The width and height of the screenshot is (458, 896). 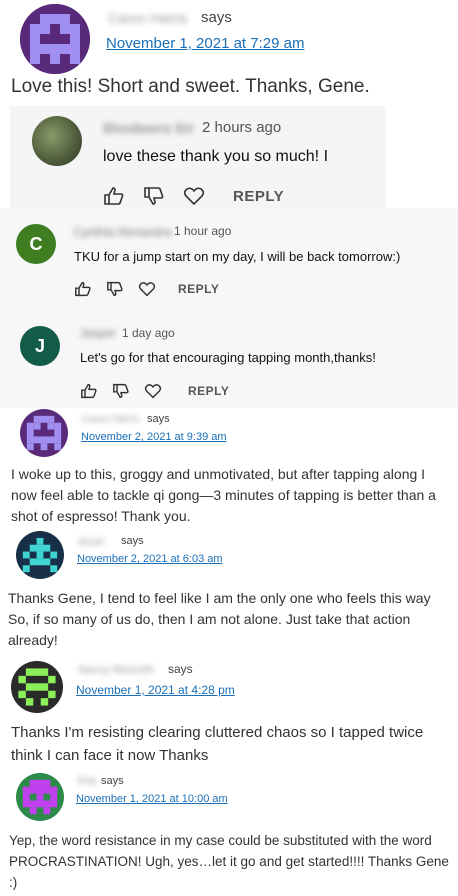 What do you see at coordinates (242, 127) in the screenshot?
I see `comment-timestamp: 2 hours ago` at bounding box center [242, 127].